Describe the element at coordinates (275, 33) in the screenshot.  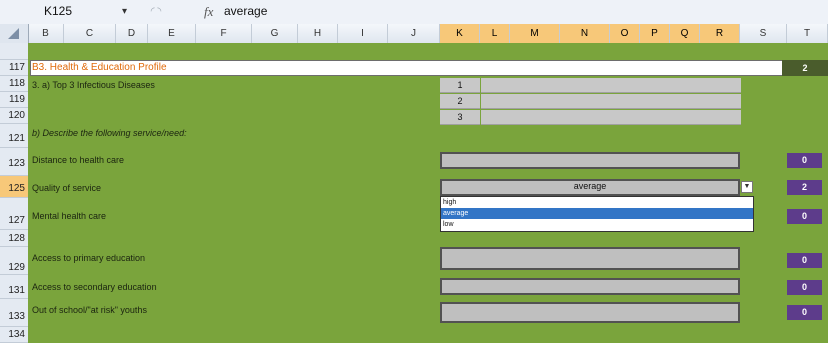
I see `column-header-g: G` at that location.